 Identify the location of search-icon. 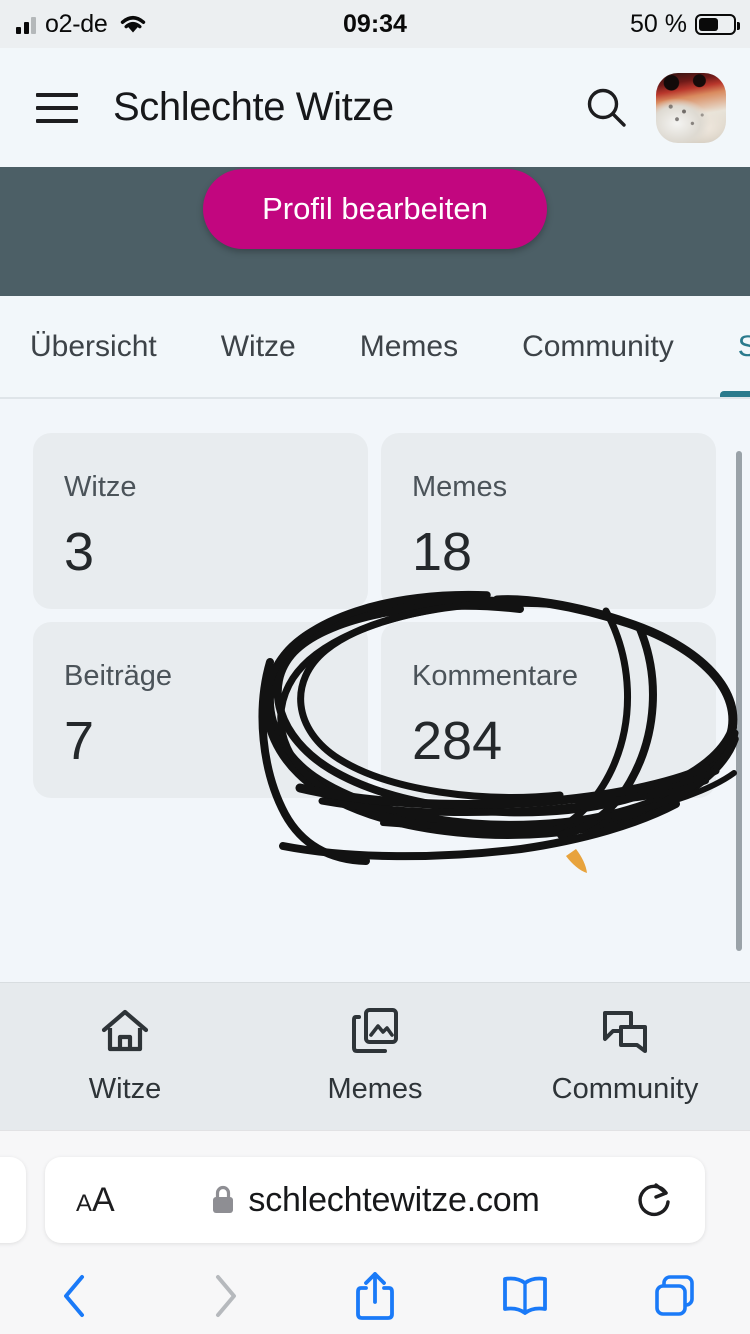
(607, 108).